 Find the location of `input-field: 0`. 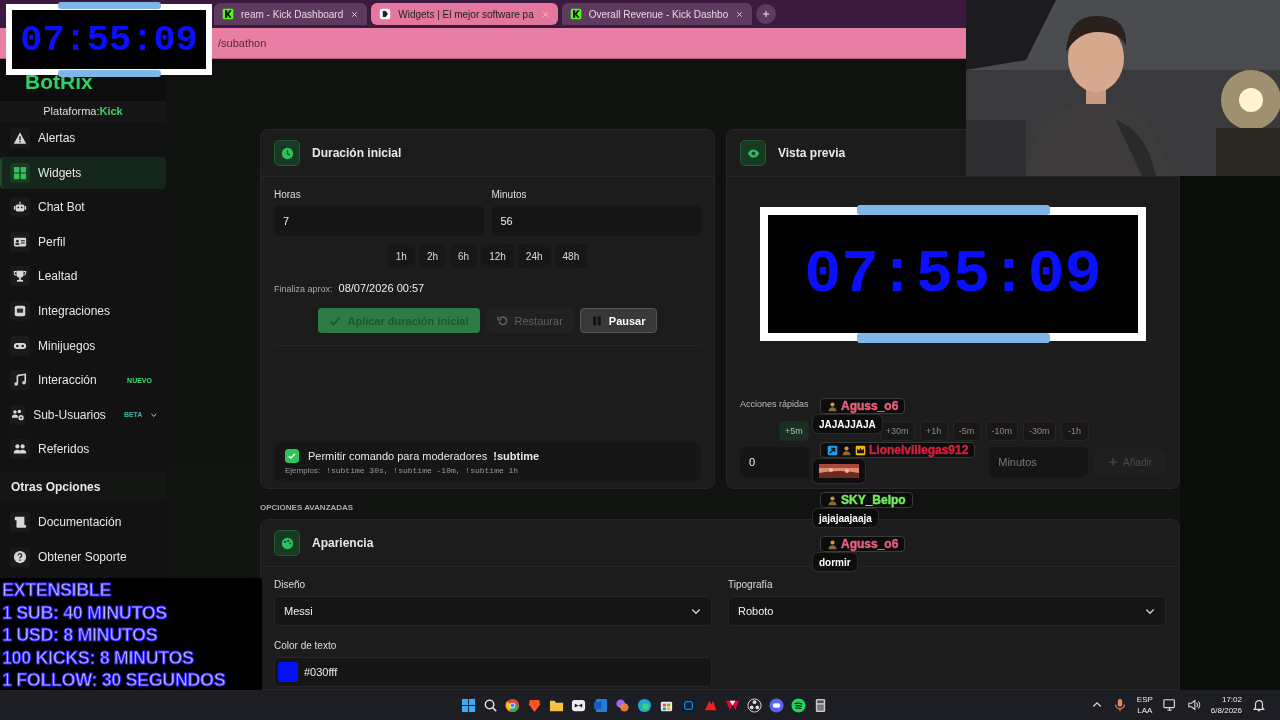

input-field: 0 is located at coordinates (775, 462).